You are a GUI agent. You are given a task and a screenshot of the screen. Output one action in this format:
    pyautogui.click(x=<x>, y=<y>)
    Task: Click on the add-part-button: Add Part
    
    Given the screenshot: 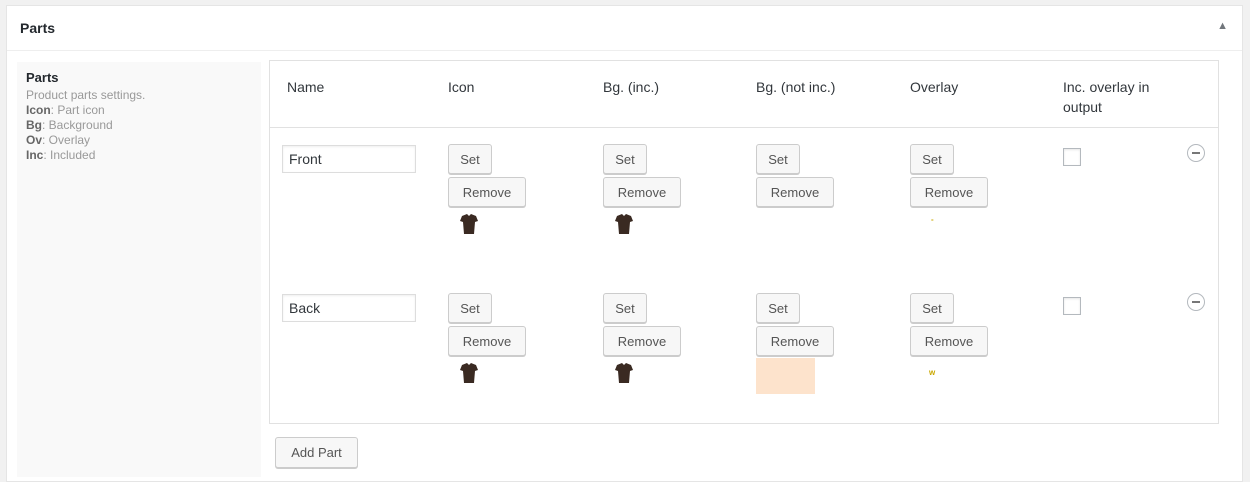 What is the action you would take?
    pyautogui.click(x=316, y=452)
    